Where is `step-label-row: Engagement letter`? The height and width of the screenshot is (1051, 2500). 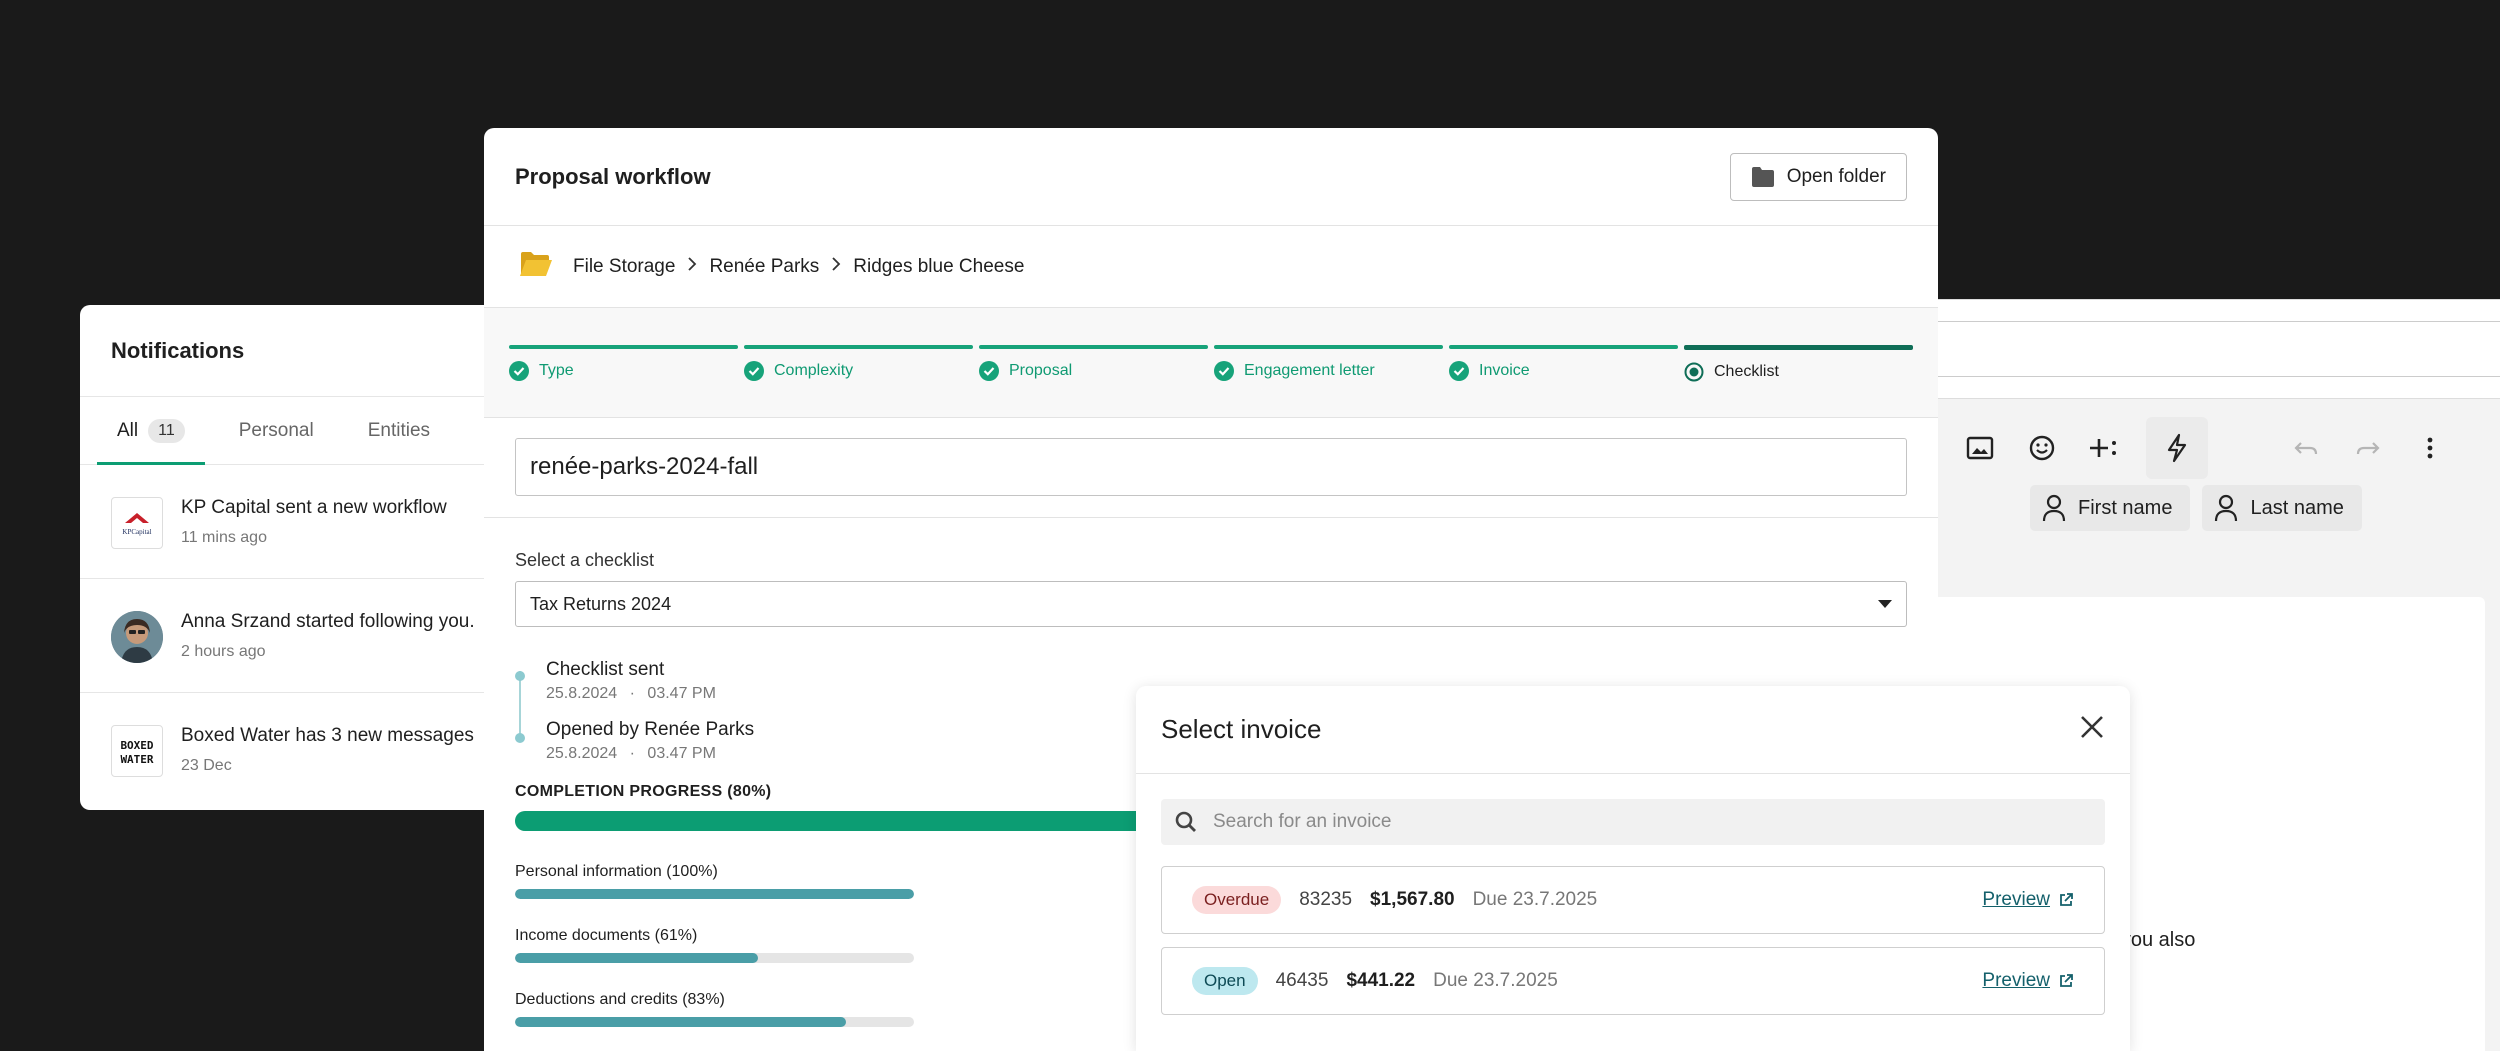 step-label-row: Engagement letter is located at coordinates (1328, 371).